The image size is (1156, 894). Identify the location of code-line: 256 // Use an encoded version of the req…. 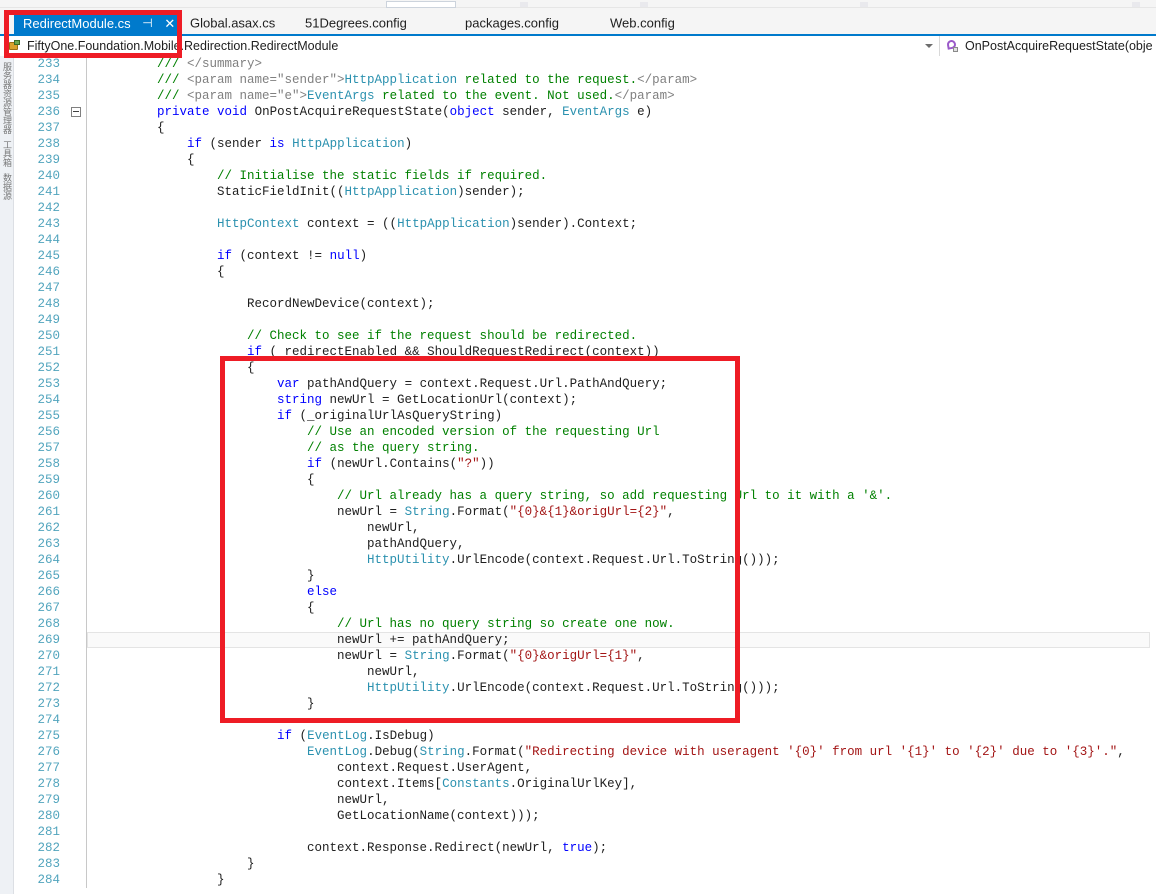
(585, 432).